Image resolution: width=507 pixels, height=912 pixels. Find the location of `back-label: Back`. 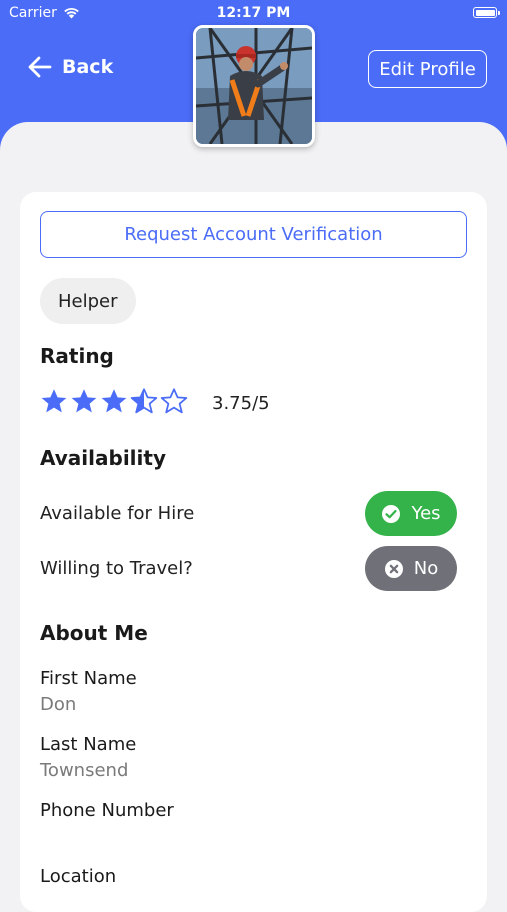

back-label: Back is located at coordinates (88, 67).